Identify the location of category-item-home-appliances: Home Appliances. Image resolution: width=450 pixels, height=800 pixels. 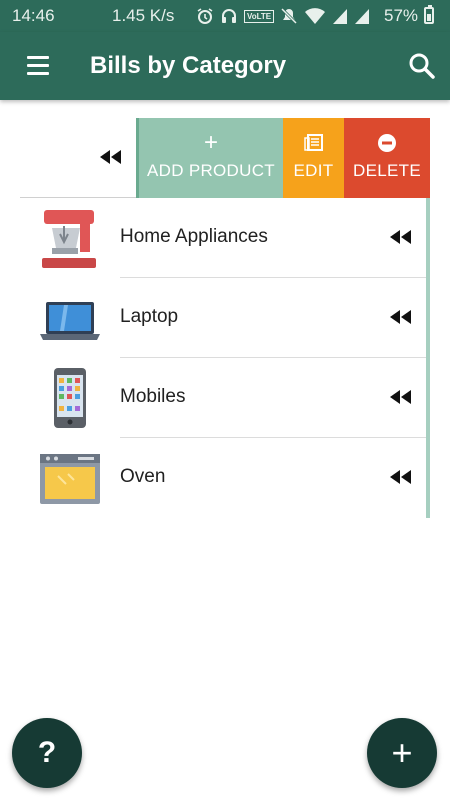
(223, 238).